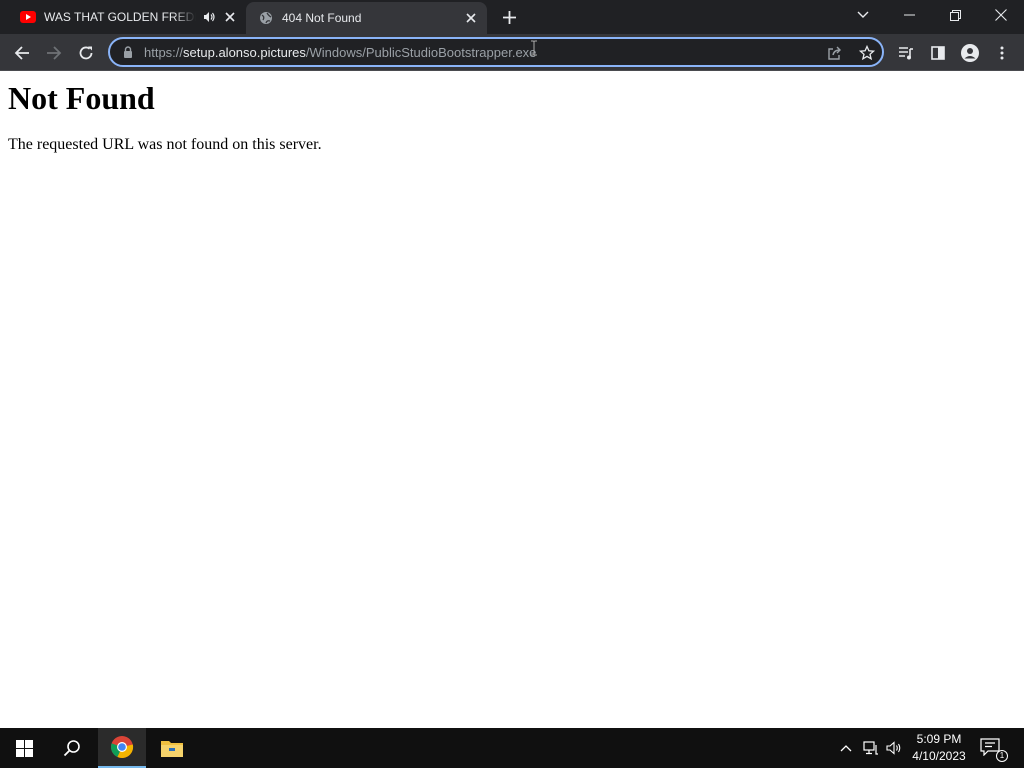  What do you see at coordinates (86, 53) in the screenshot?
I see `reload-button` at bounding box center [86, 53].